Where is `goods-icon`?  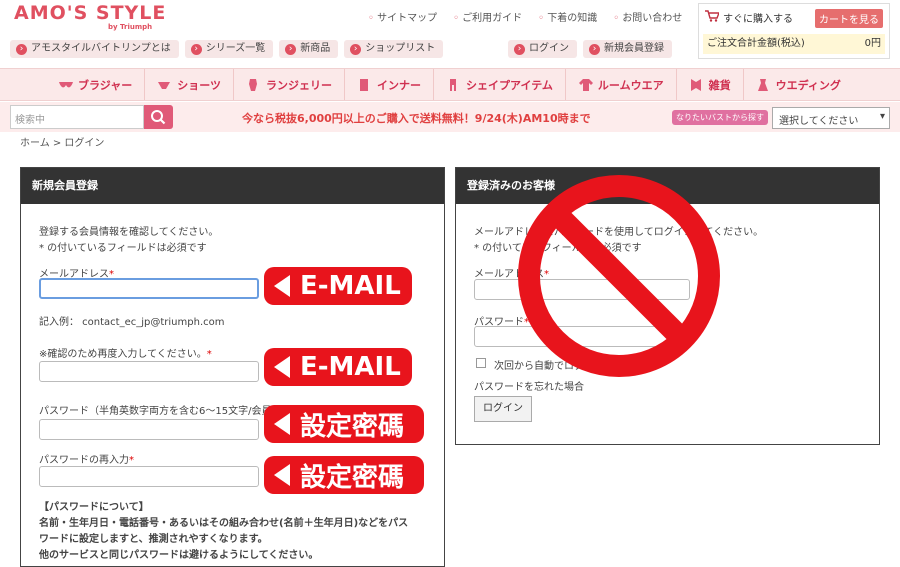 goods-icon is located at coordinates (696, 85).